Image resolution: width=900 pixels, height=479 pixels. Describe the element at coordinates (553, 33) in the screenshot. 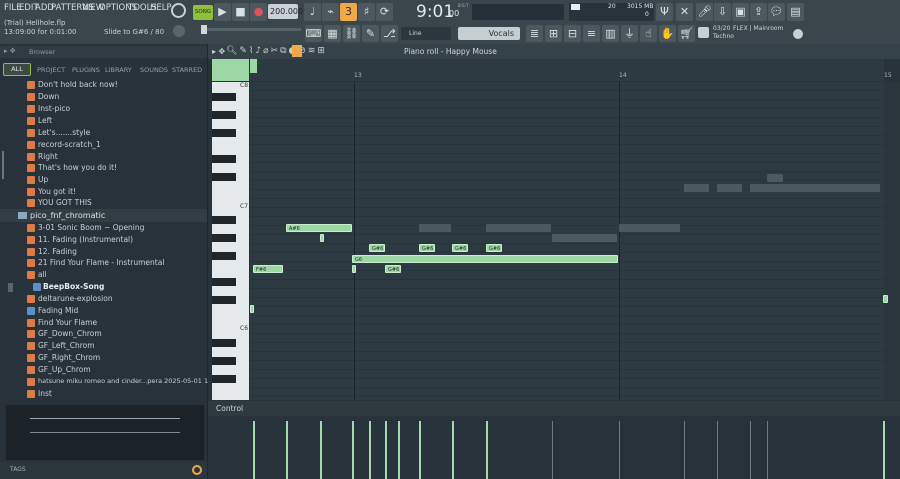

I see `channel-rack-button: ⊞` at that location.